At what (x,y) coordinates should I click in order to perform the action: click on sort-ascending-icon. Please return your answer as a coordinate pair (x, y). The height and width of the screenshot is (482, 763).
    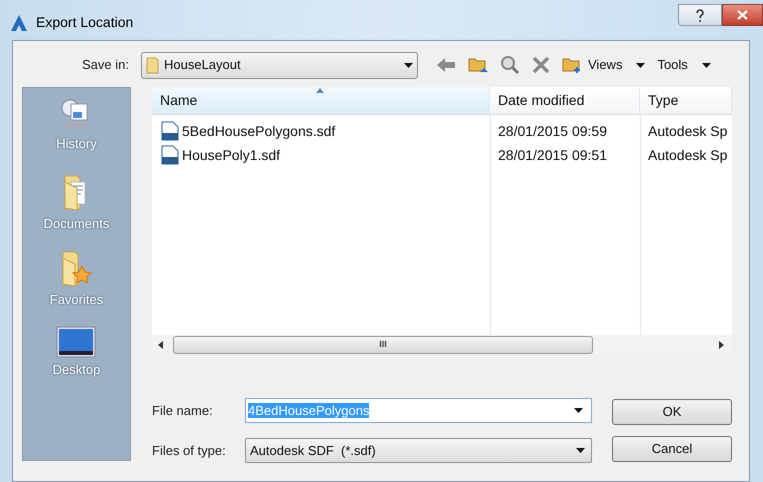
    Looking at the image, I should click on (320, 90).